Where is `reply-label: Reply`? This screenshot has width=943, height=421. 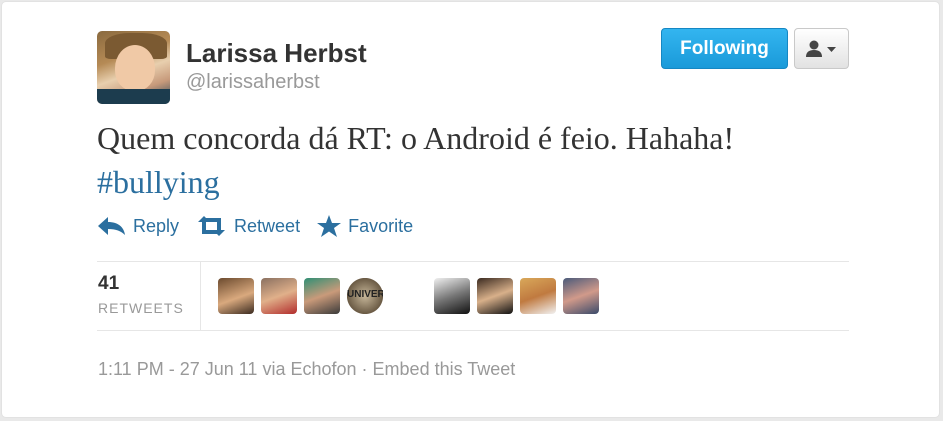 reply-label: Reply is located at coordinates (156, 225).